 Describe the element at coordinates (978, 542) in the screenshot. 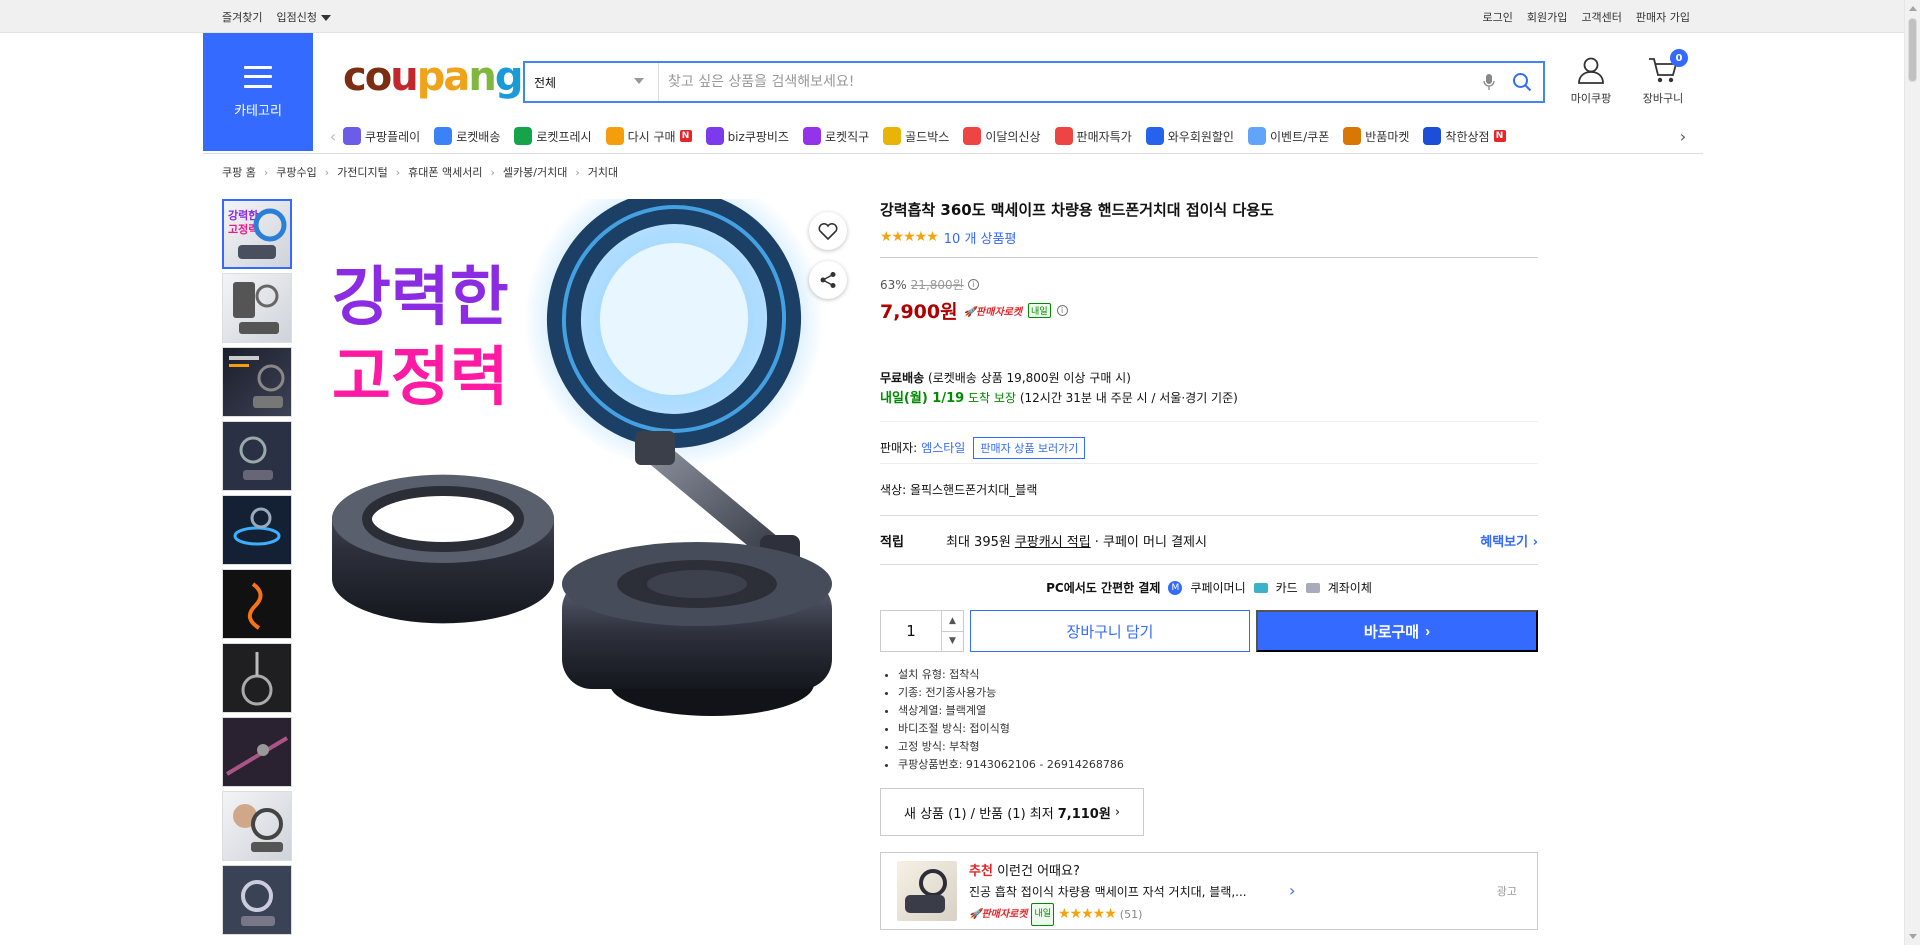

I see `points-max: 최대 395원` at that location.